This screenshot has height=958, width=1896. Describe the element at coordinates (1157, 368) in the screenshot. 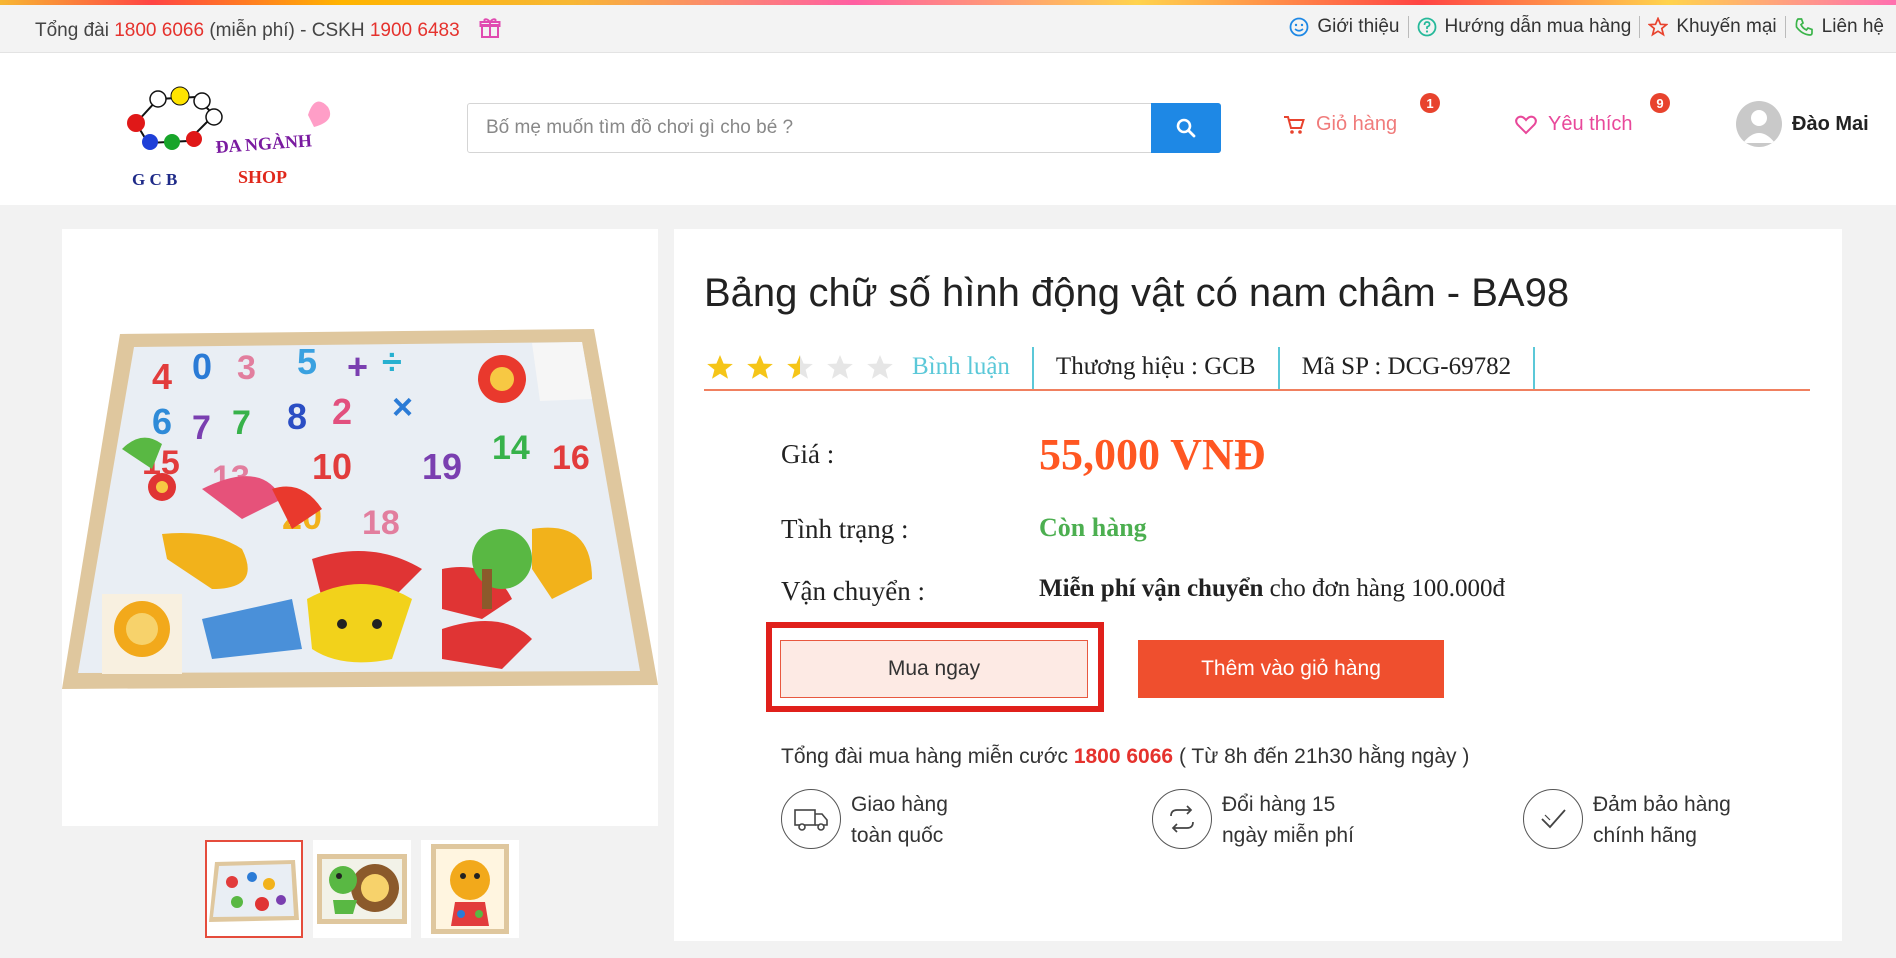

I see `brand-label: Thương hiệu : GCB` at that location.